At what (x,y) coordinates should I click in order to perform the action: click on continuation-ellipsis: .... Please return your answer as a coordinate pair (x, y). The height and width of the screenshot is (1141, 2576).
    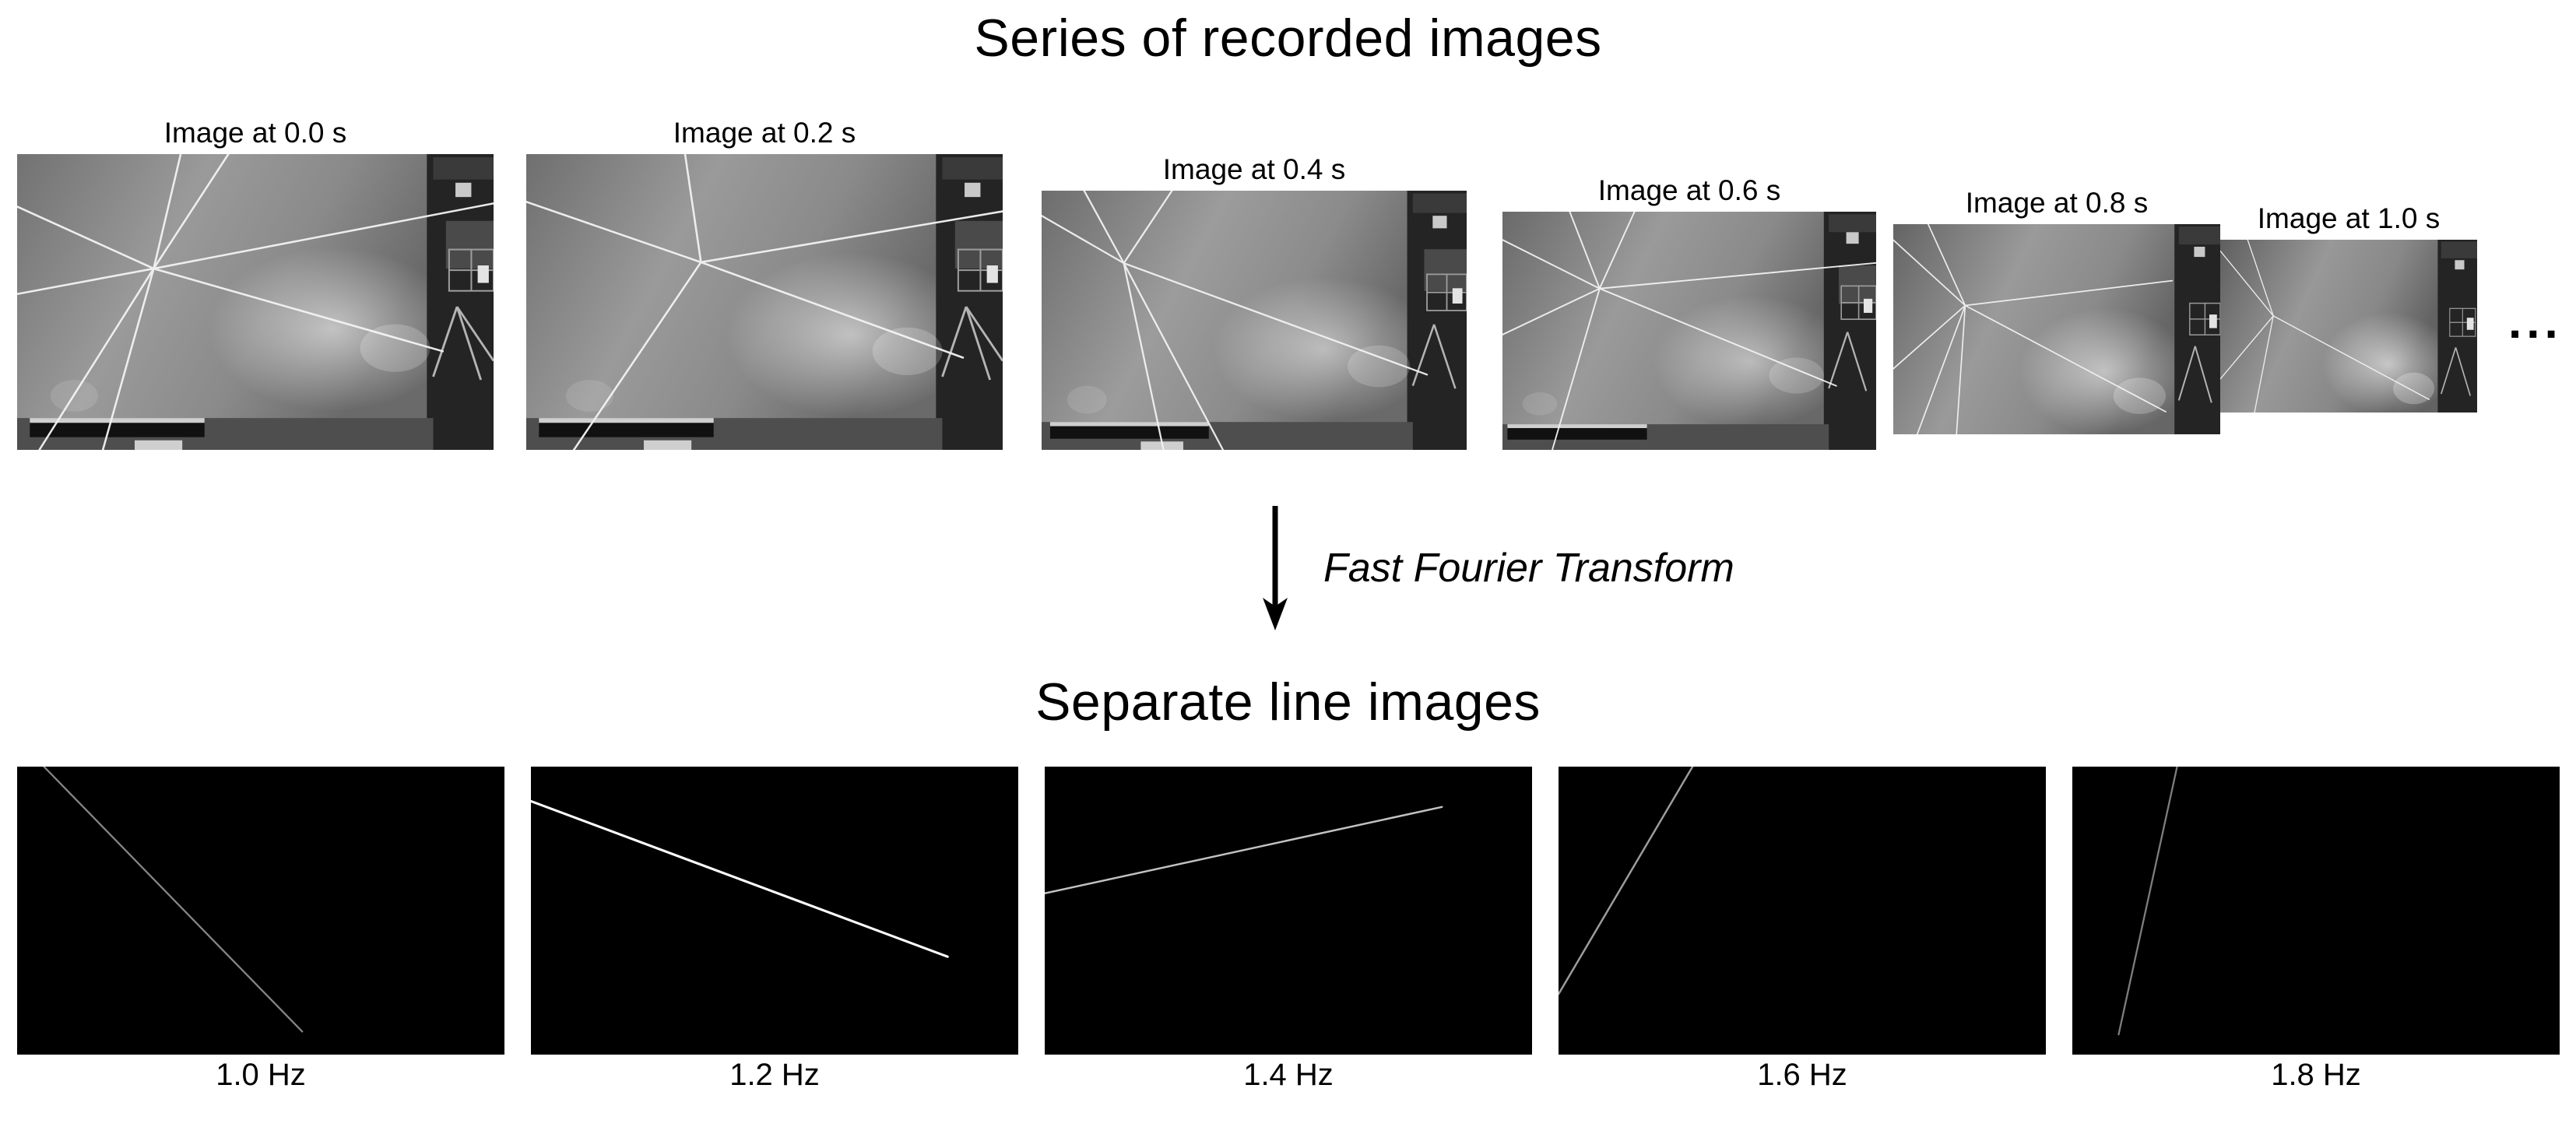
    Looking at the image, I should click on (2536, 322).